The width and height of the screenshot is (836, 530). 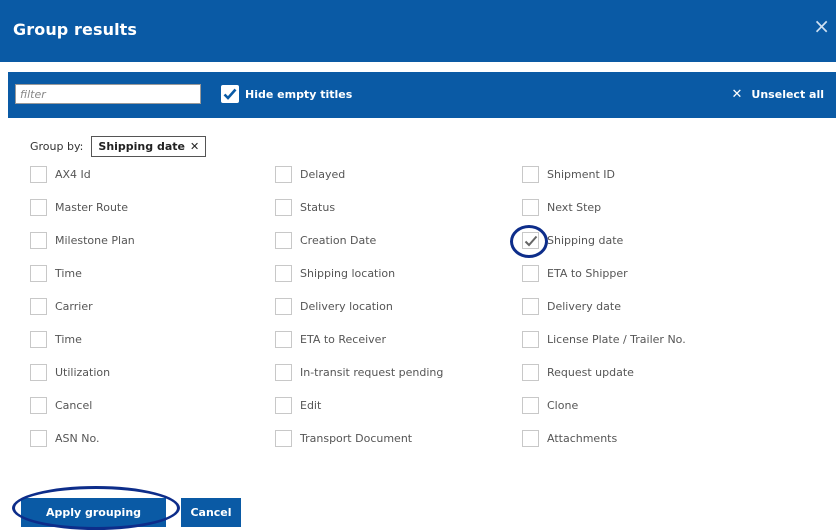 I want to click on group-option: Delivery location, so click(x=334, y=306).